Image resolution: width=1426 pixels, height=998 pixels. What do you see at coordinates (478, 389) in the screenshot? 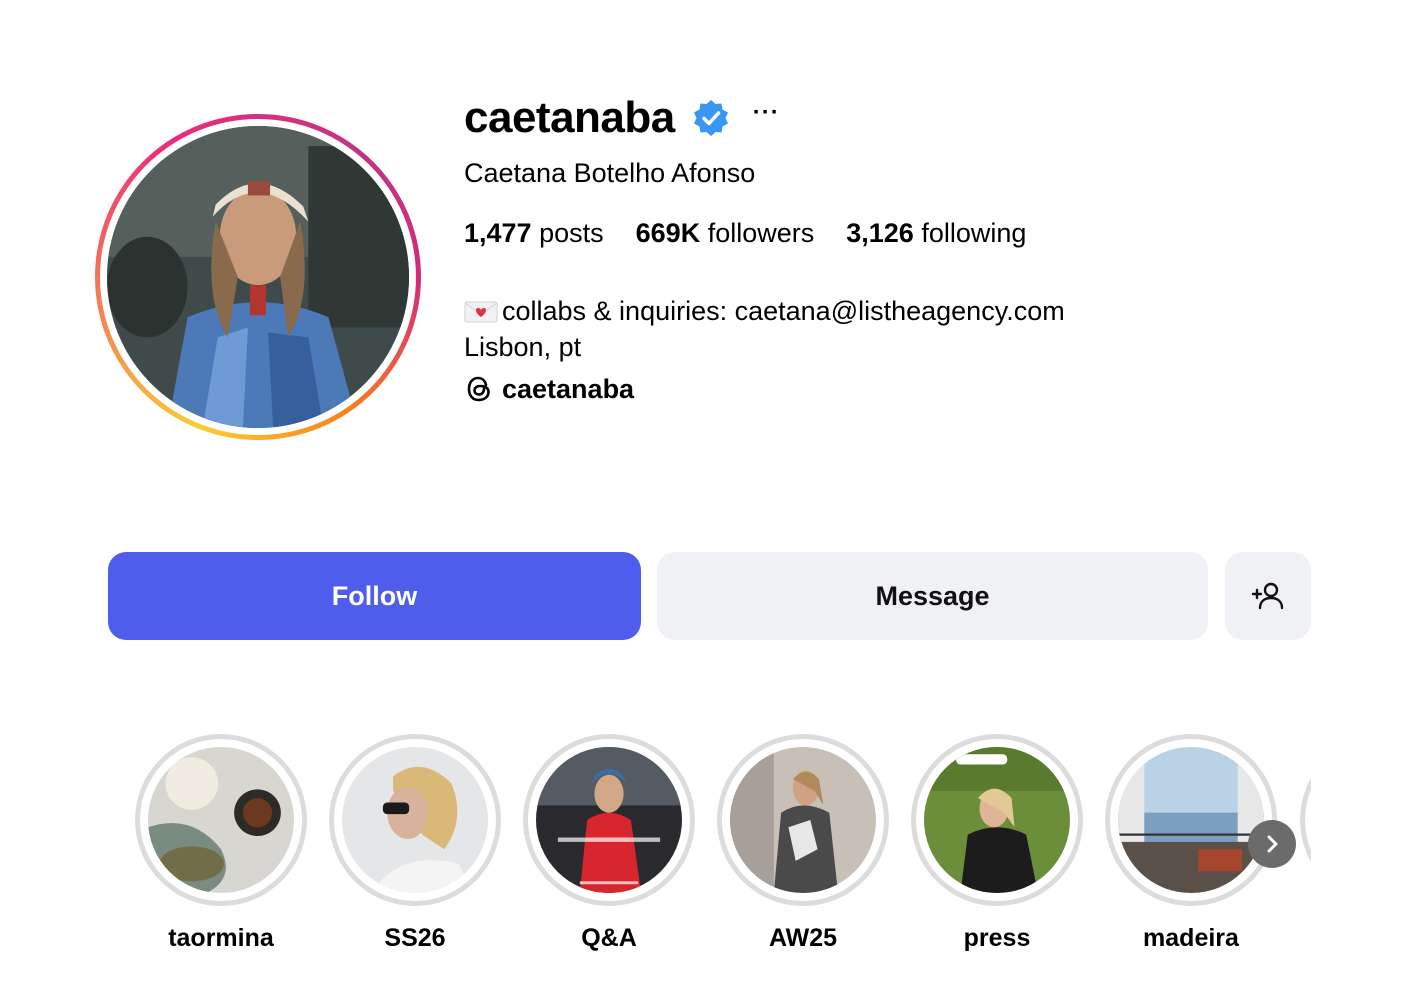
I see `threads-icon` at bounding box center [478, 389].